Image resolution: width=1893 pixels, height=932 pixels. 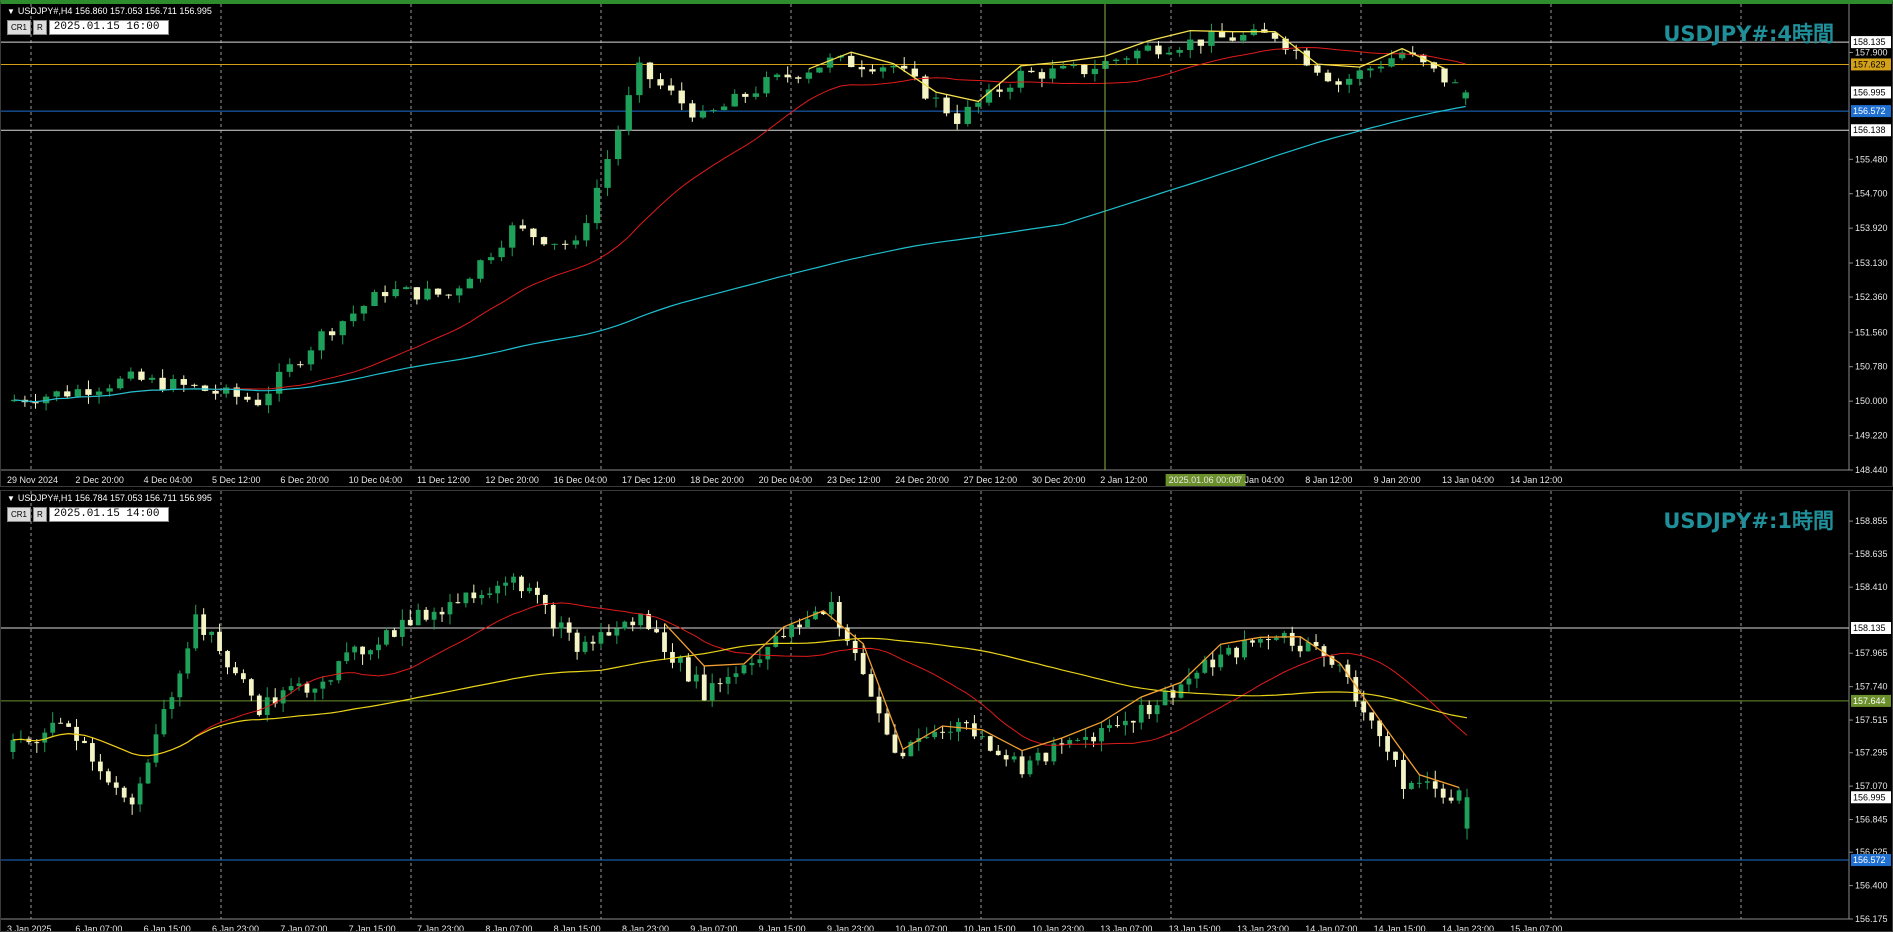 I want to click on datetime-field: 2025.01.15 16:00, so click(x=108, y=27).